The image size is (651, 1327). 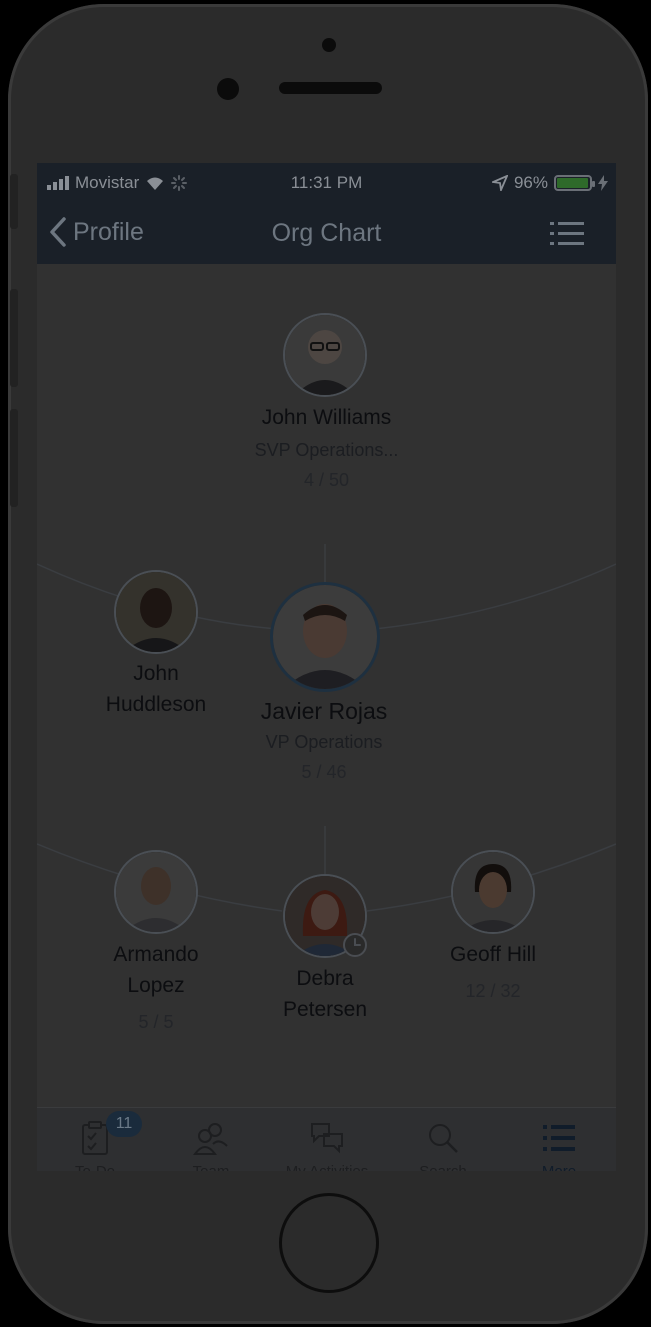 I want to click on todo-badge: 11, so click(x=124, y=1124).